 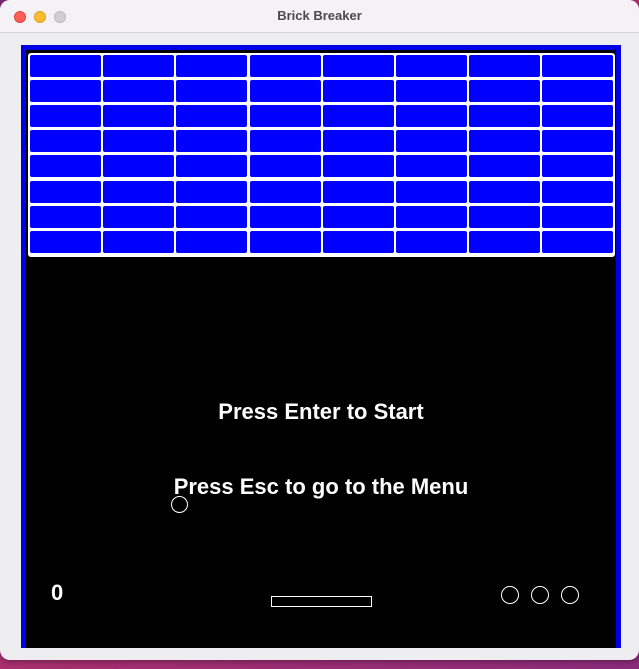 What do you see at coordinates (321, 486) in the screenshot?
I see `menu-message: Press Esc to go to the Menu` at bounding box center [321, 486].